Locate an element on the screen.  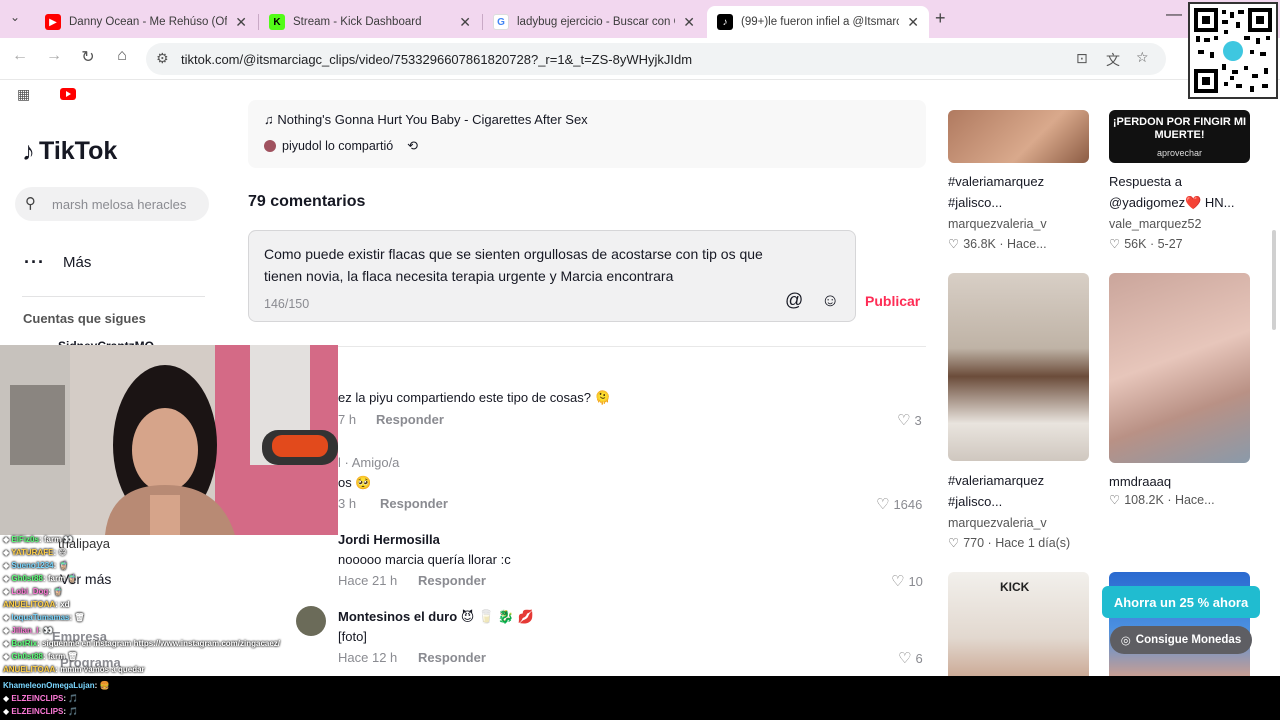
tiktok-note-icon: ♪ is located at coordinates (28, 151).